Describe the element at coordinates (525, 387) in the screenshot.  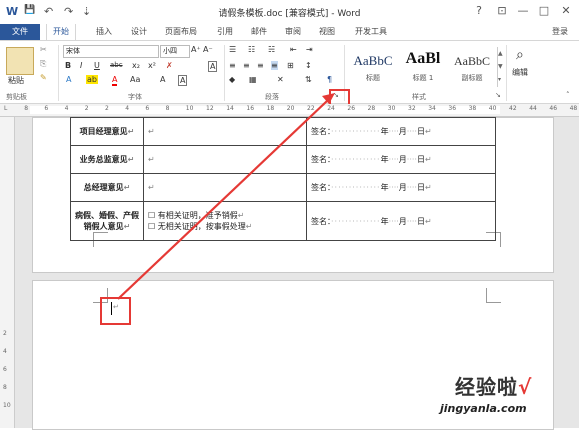
I see `watermark-check: √` at that location.